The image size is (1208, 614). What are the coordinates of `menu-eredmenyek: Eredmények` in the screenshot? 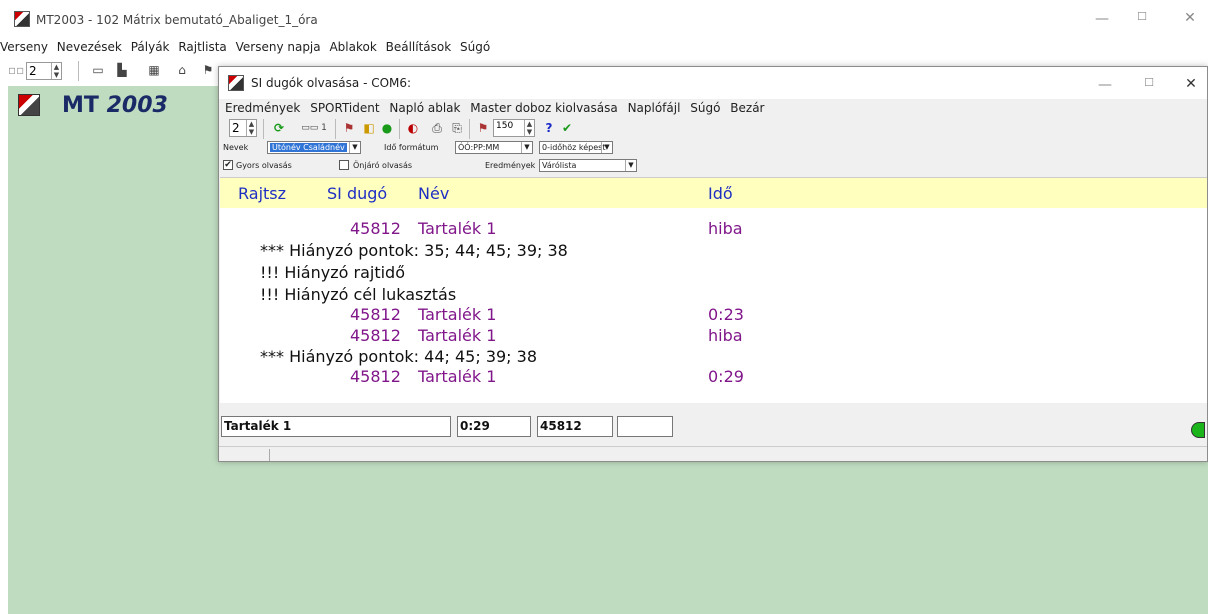 It's located at (262, 108).